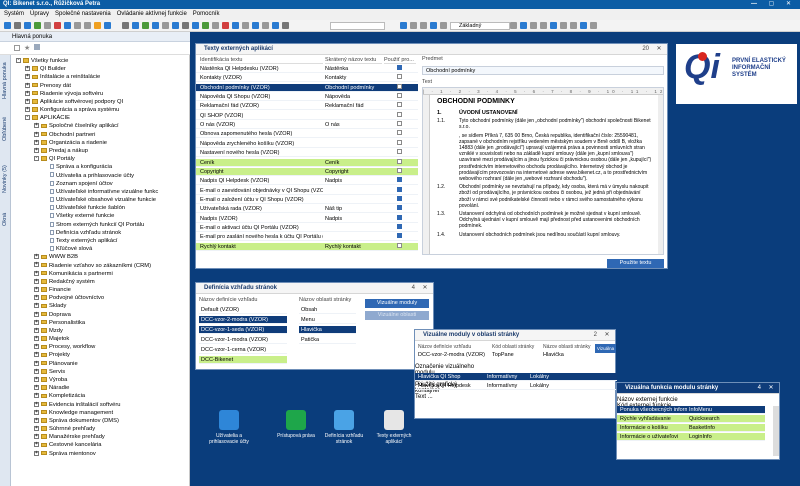 Image resolution: width=800 pixels, height=486 pixels. Describe the element at coordinates (773, 4) in the screenshot. I see `window-controls: — ▢ ✕` at that location.